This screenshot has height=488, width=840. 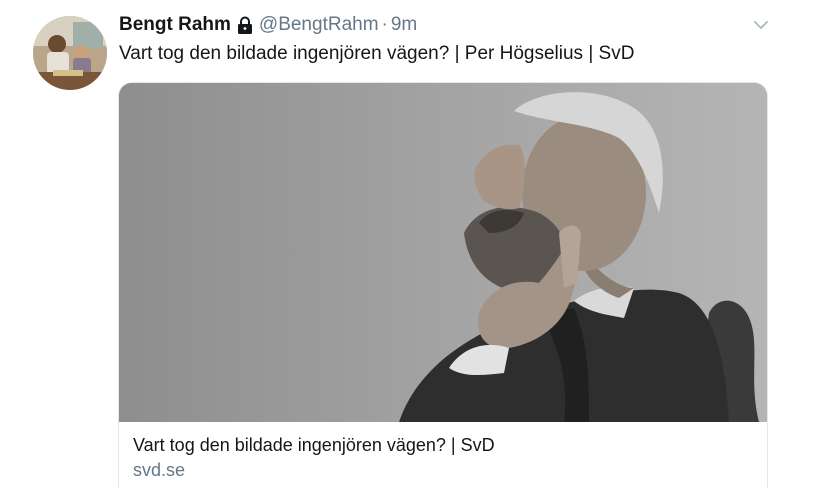 What do you see at coordinates (159, 470) in the screenshot?
I see `card-domain: svd.se` at bounding box center [159, 470].